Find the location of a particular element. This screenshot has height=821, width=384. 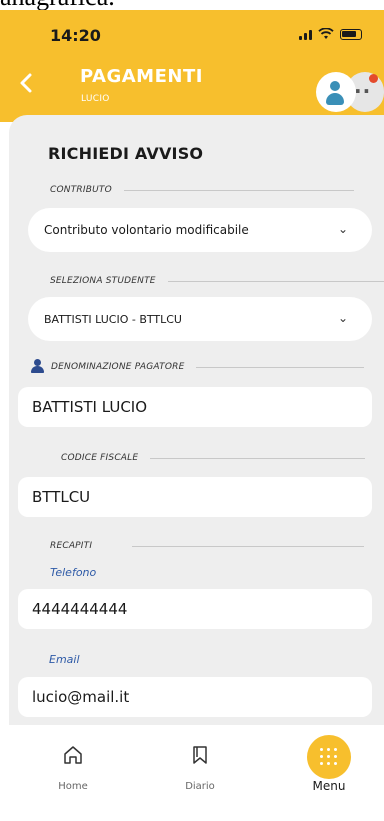

codice-fiscale-field: BTTLCU is located at coordinates (195, 497).